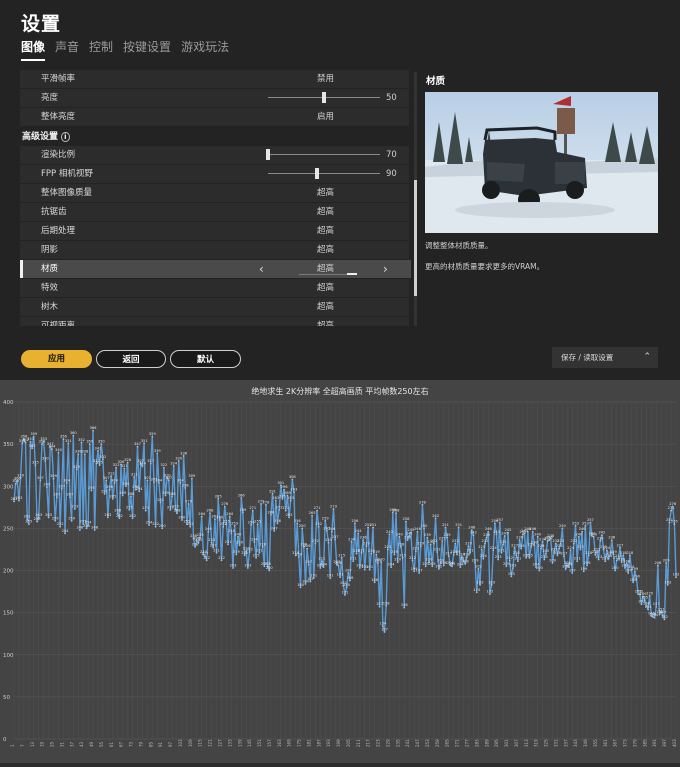 This screenshot has height=767, width=680. I want to click on data-label: 246, so click(583, 529).